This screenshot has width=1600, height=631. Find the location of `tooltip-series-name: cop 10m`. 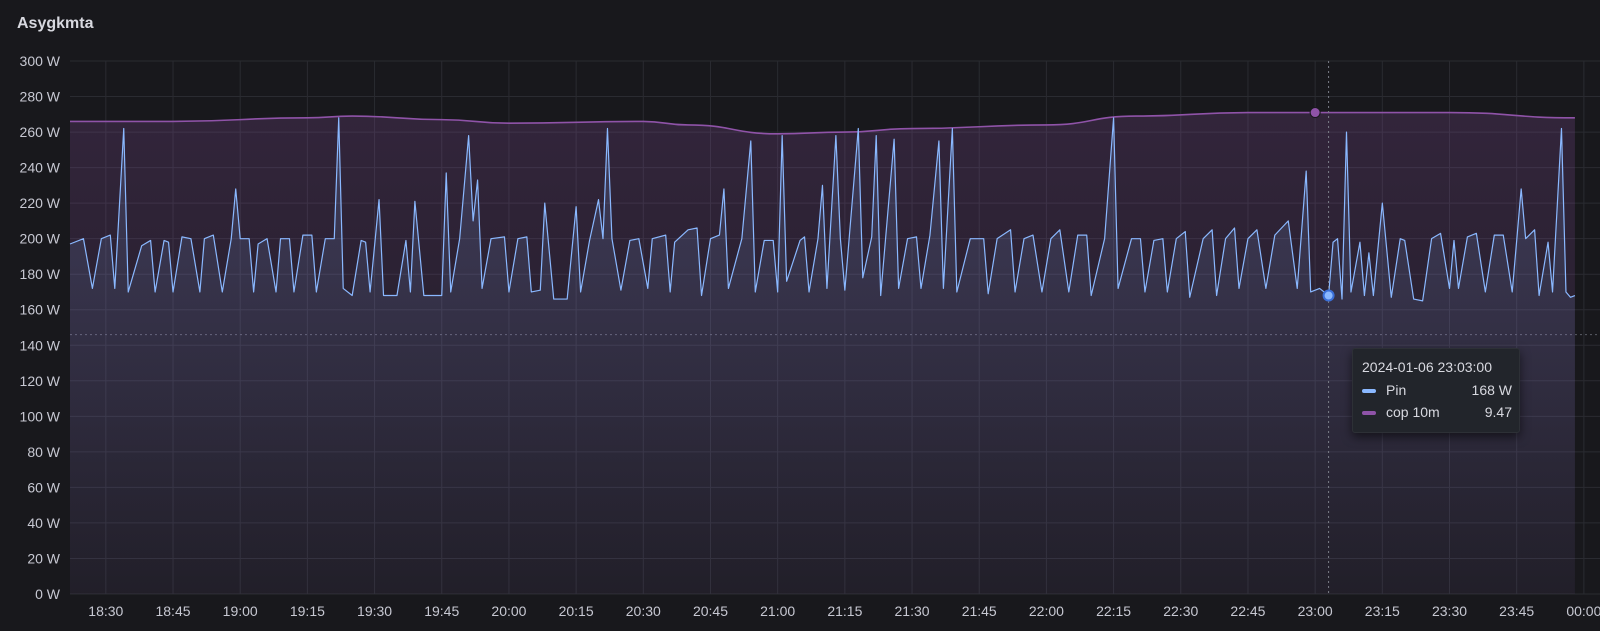

tooltip-series-name: cop 10m is located at coordinates (1413, 412).